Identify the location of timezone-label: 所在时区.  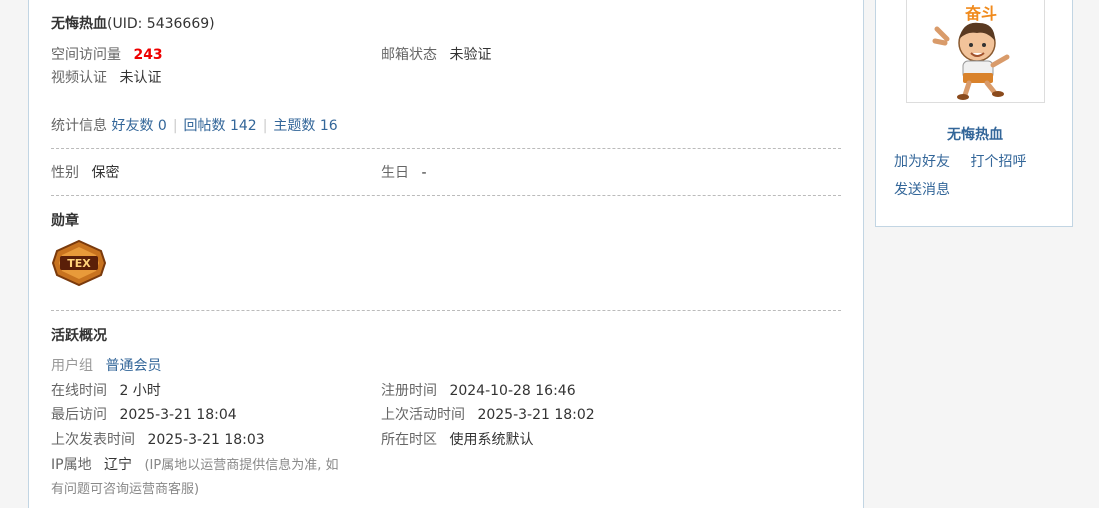
(409, 440).